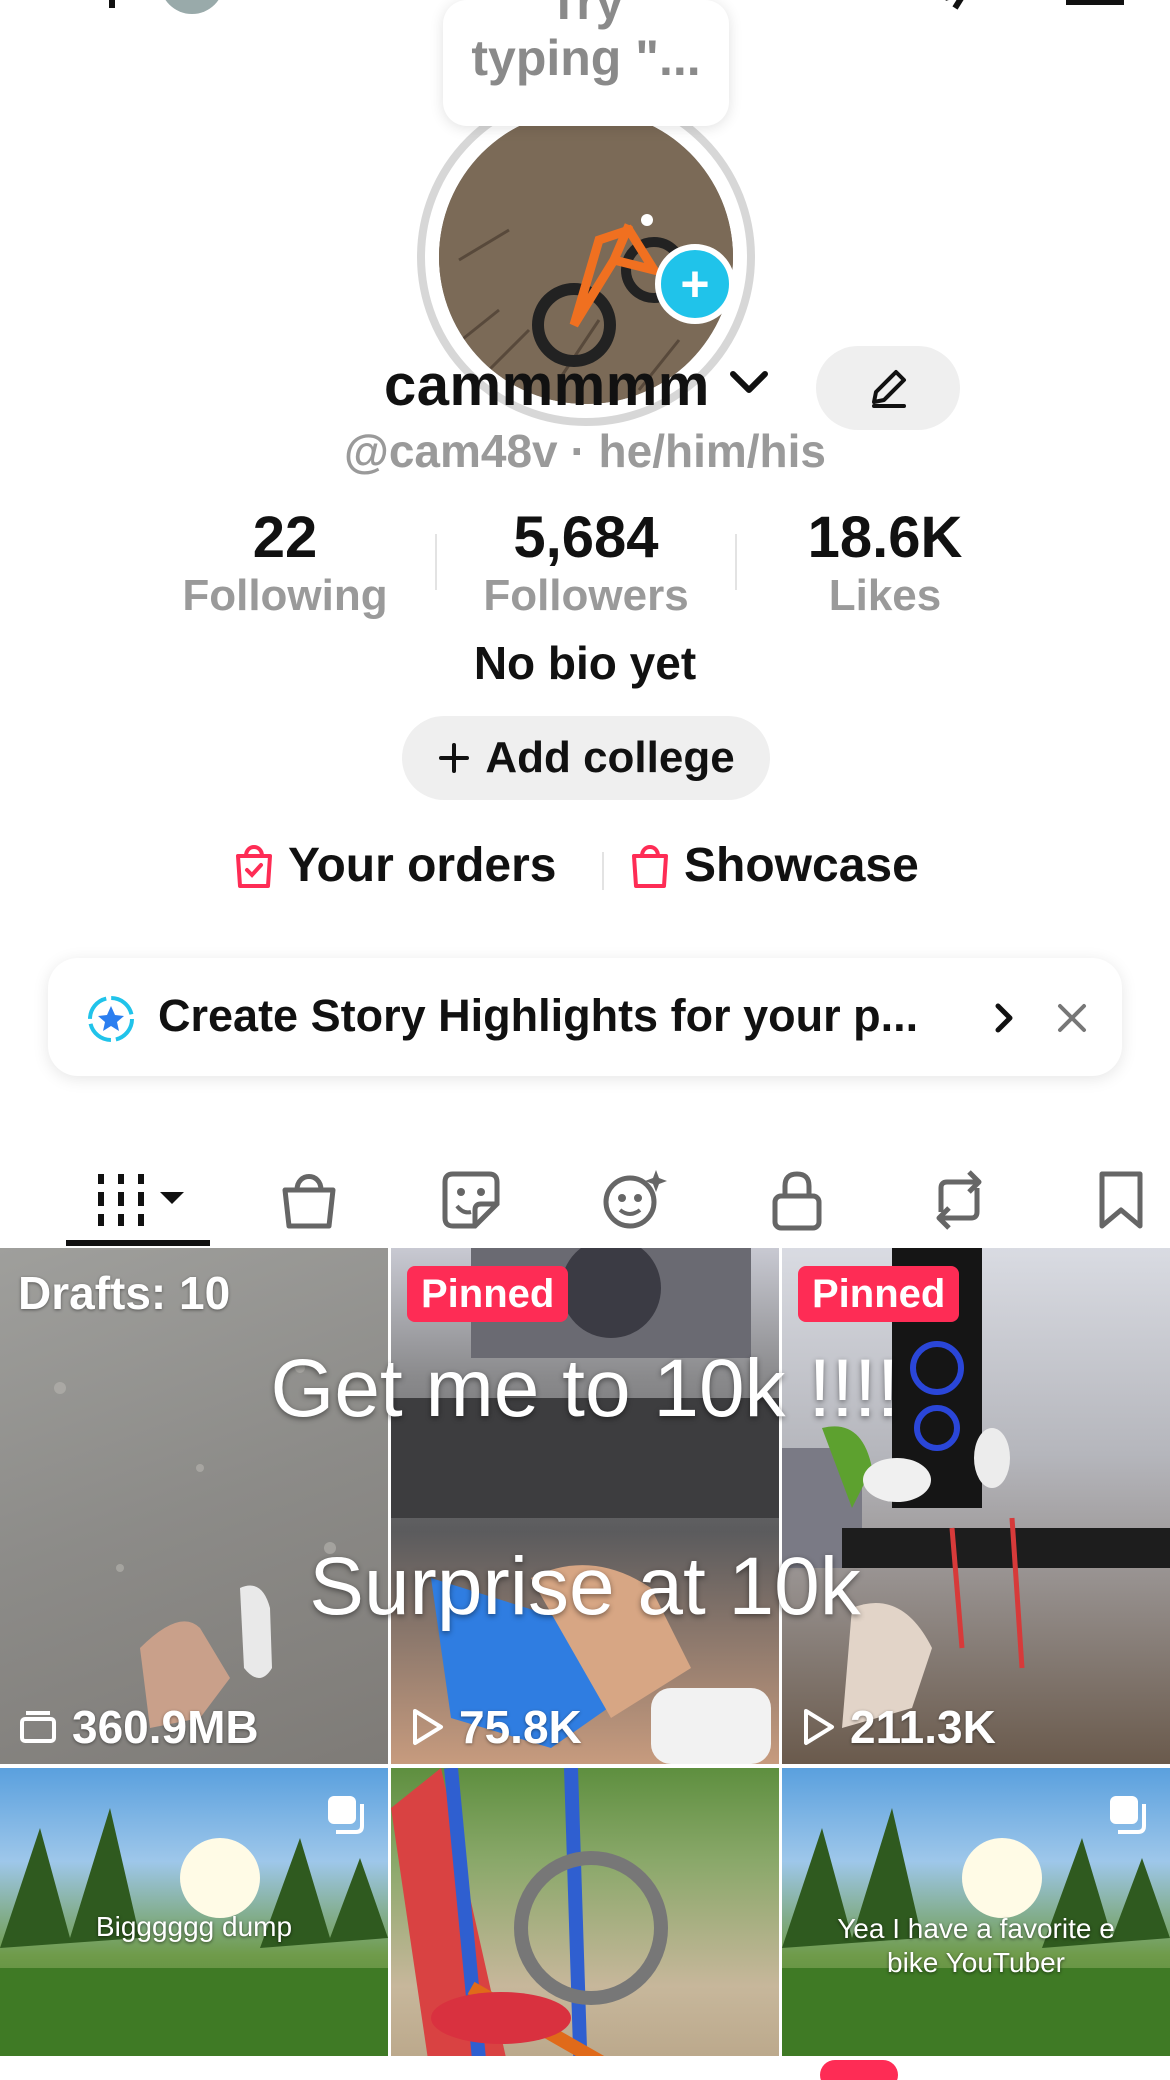  I want to click on chevron-down-icon, so click(749, 383).